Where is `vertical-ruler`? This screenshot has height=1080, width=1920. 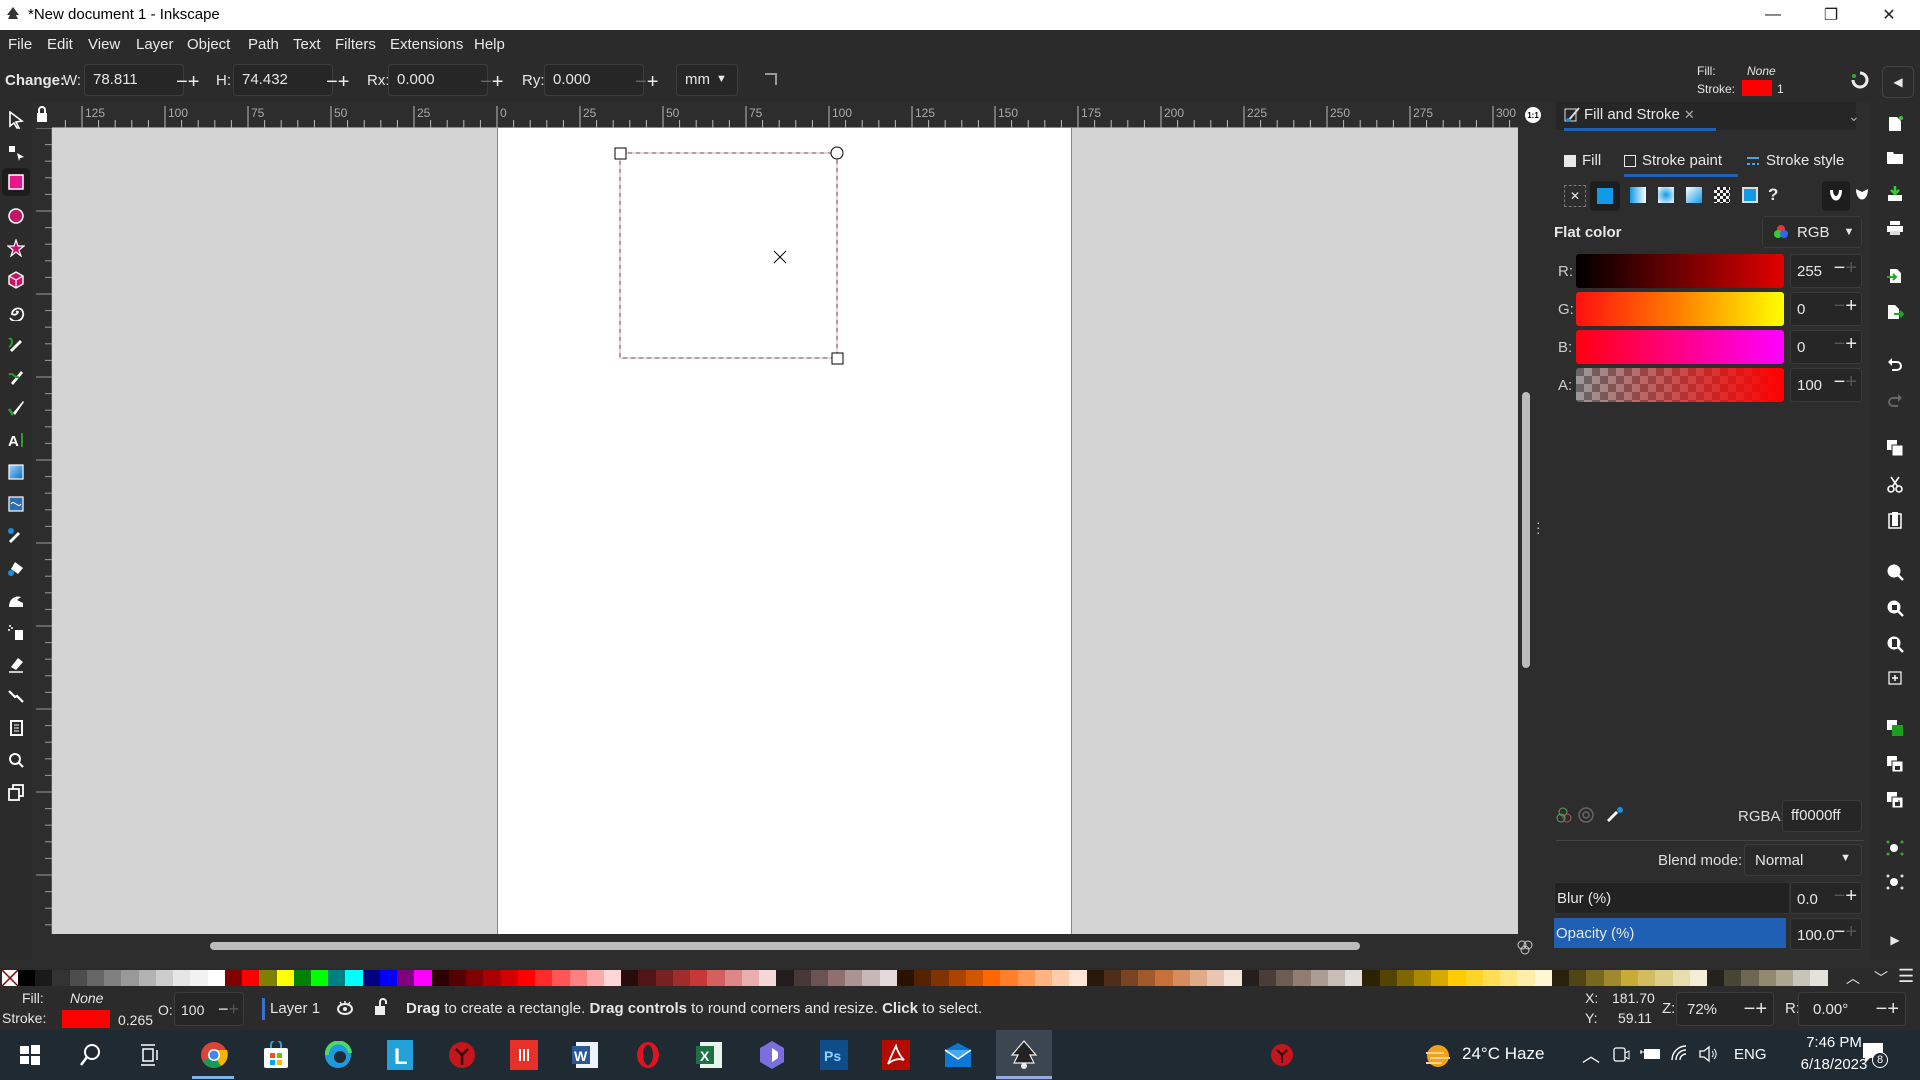 vertical-ruler is located at coordinates (42, 530).